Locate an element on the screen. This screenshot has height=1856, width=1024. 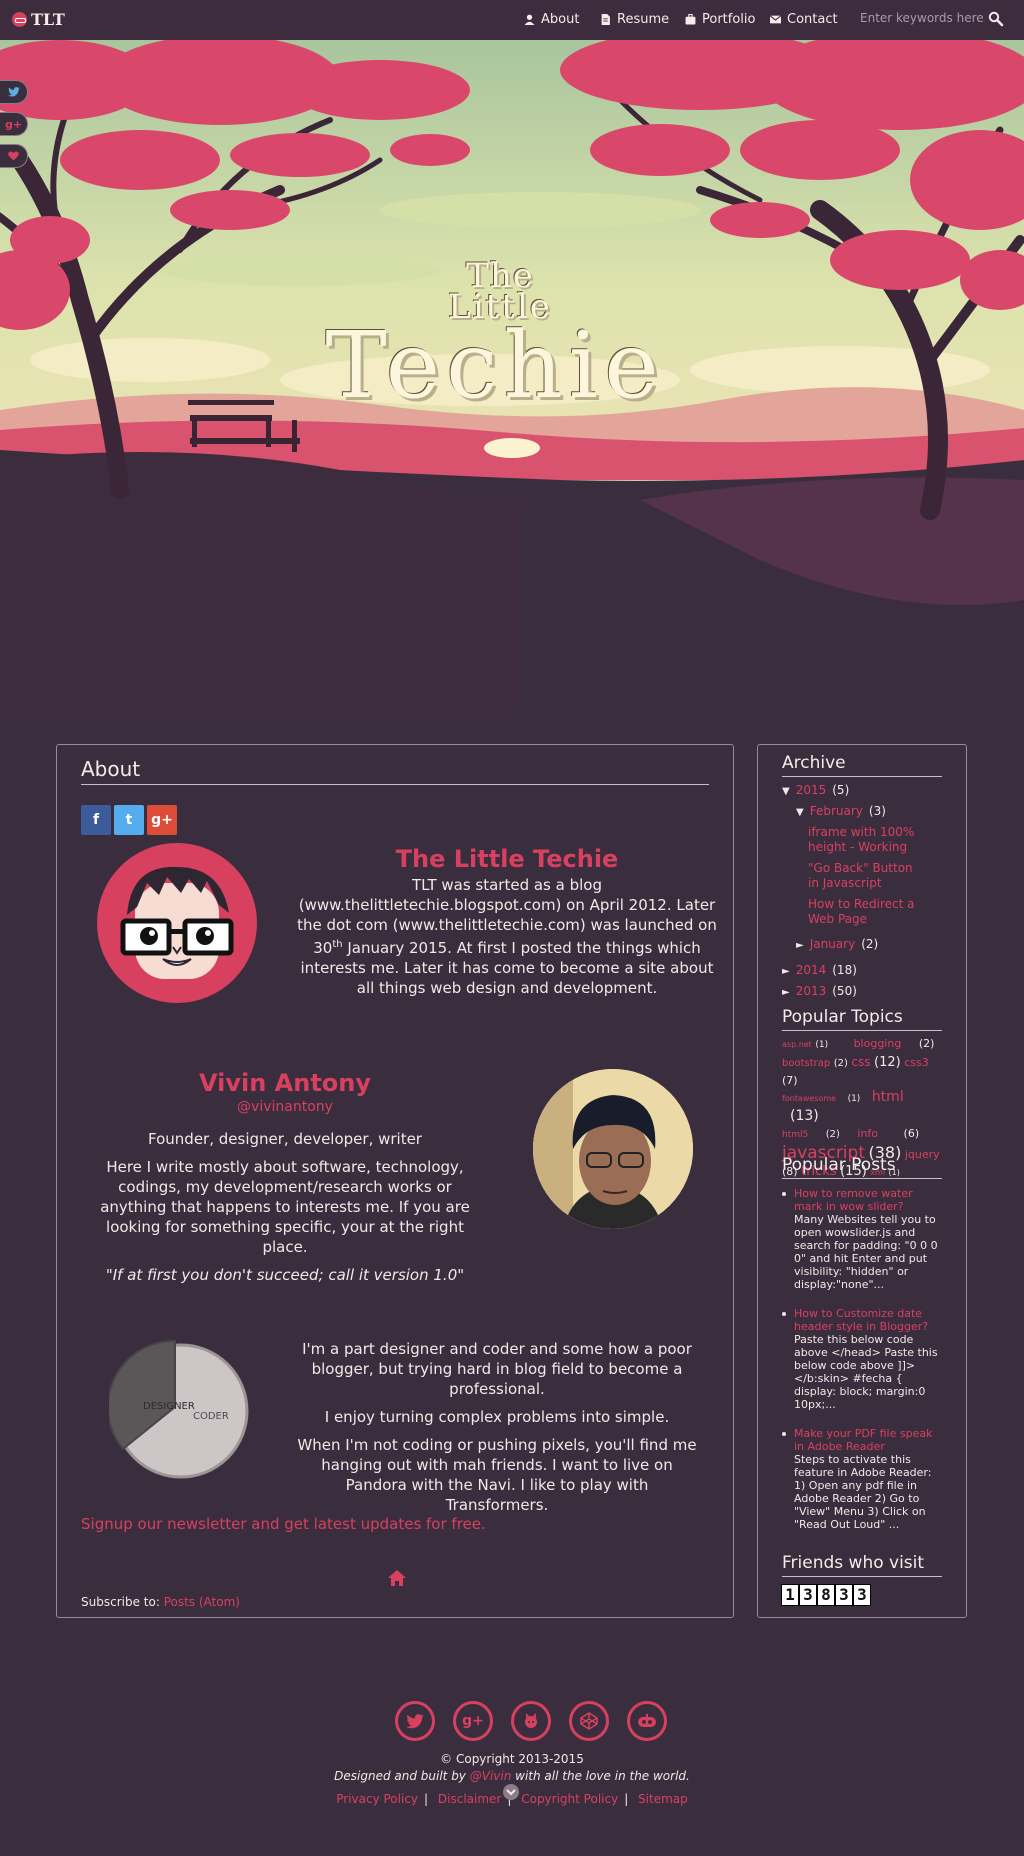
archive-february: February is located at coordinates (836, 811).